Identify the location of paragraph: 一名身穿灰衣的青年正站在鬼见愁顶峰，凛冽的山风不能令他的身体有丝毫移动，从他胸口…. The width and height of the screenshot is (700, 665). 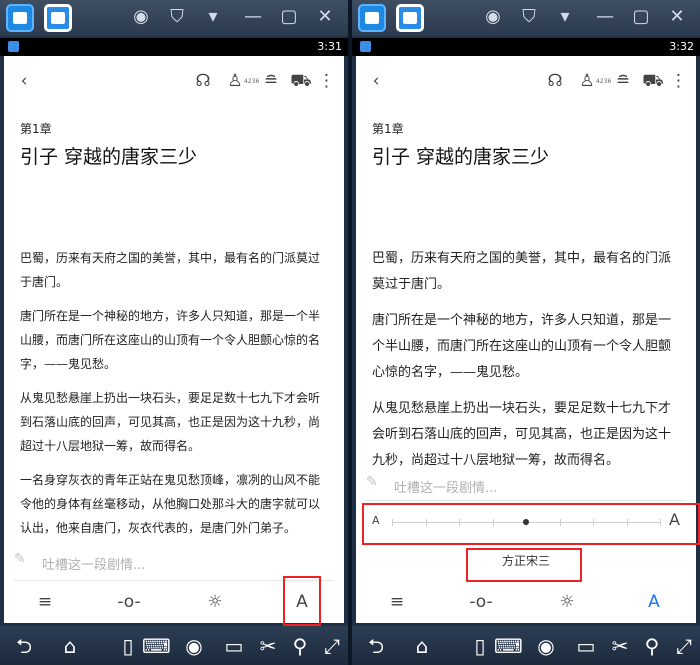
(170, 504).